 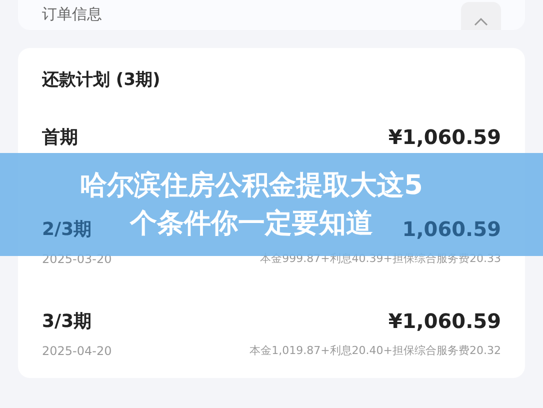 What do you see at coordinates (481, 22) in the screenshot?
I see `chevron-icon` at bounding box center [481, 22].